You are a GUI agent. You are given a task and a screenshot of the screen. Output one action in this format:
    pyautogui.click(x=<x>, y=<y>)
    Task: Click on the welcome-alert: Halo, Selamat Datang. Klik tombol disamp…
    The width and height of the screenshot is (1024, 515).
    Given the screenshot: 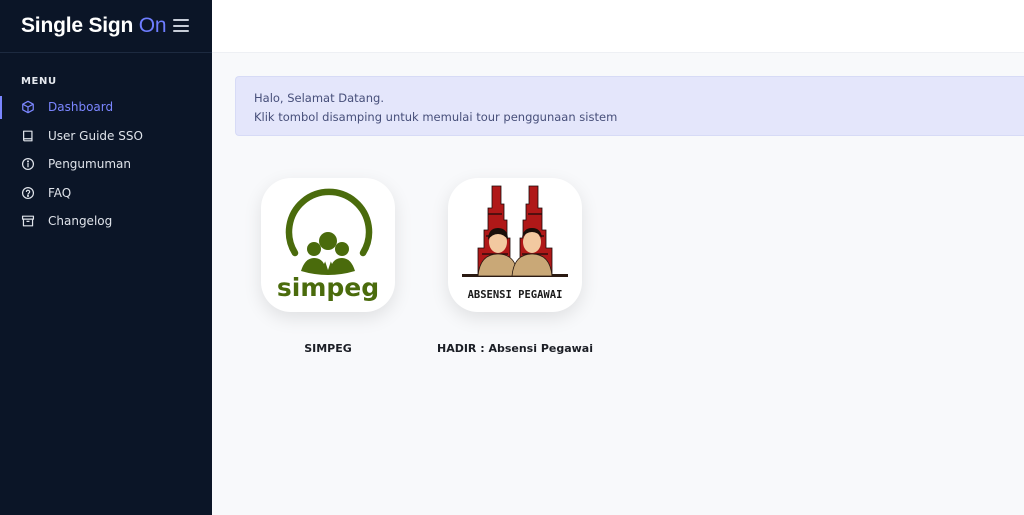 What is the action you would take?
    pyautogui.click(x=629, y=106)
    